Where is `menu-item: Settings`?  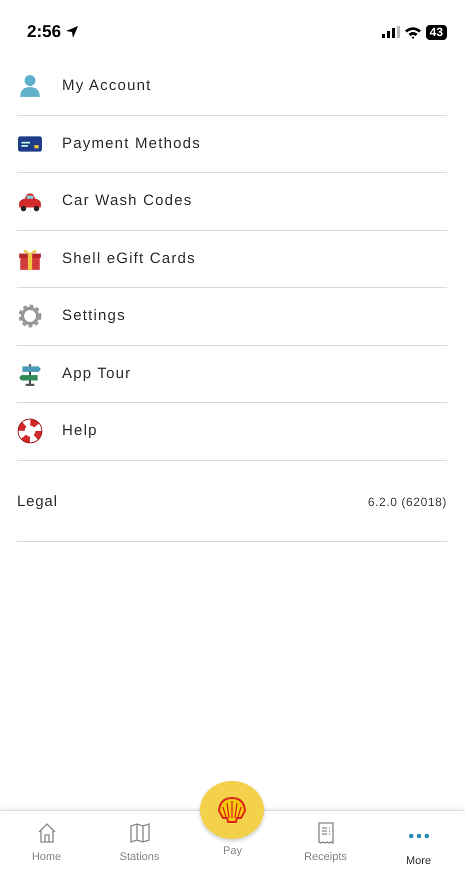 menu-item: Settings is located at coordinates (94, 316).